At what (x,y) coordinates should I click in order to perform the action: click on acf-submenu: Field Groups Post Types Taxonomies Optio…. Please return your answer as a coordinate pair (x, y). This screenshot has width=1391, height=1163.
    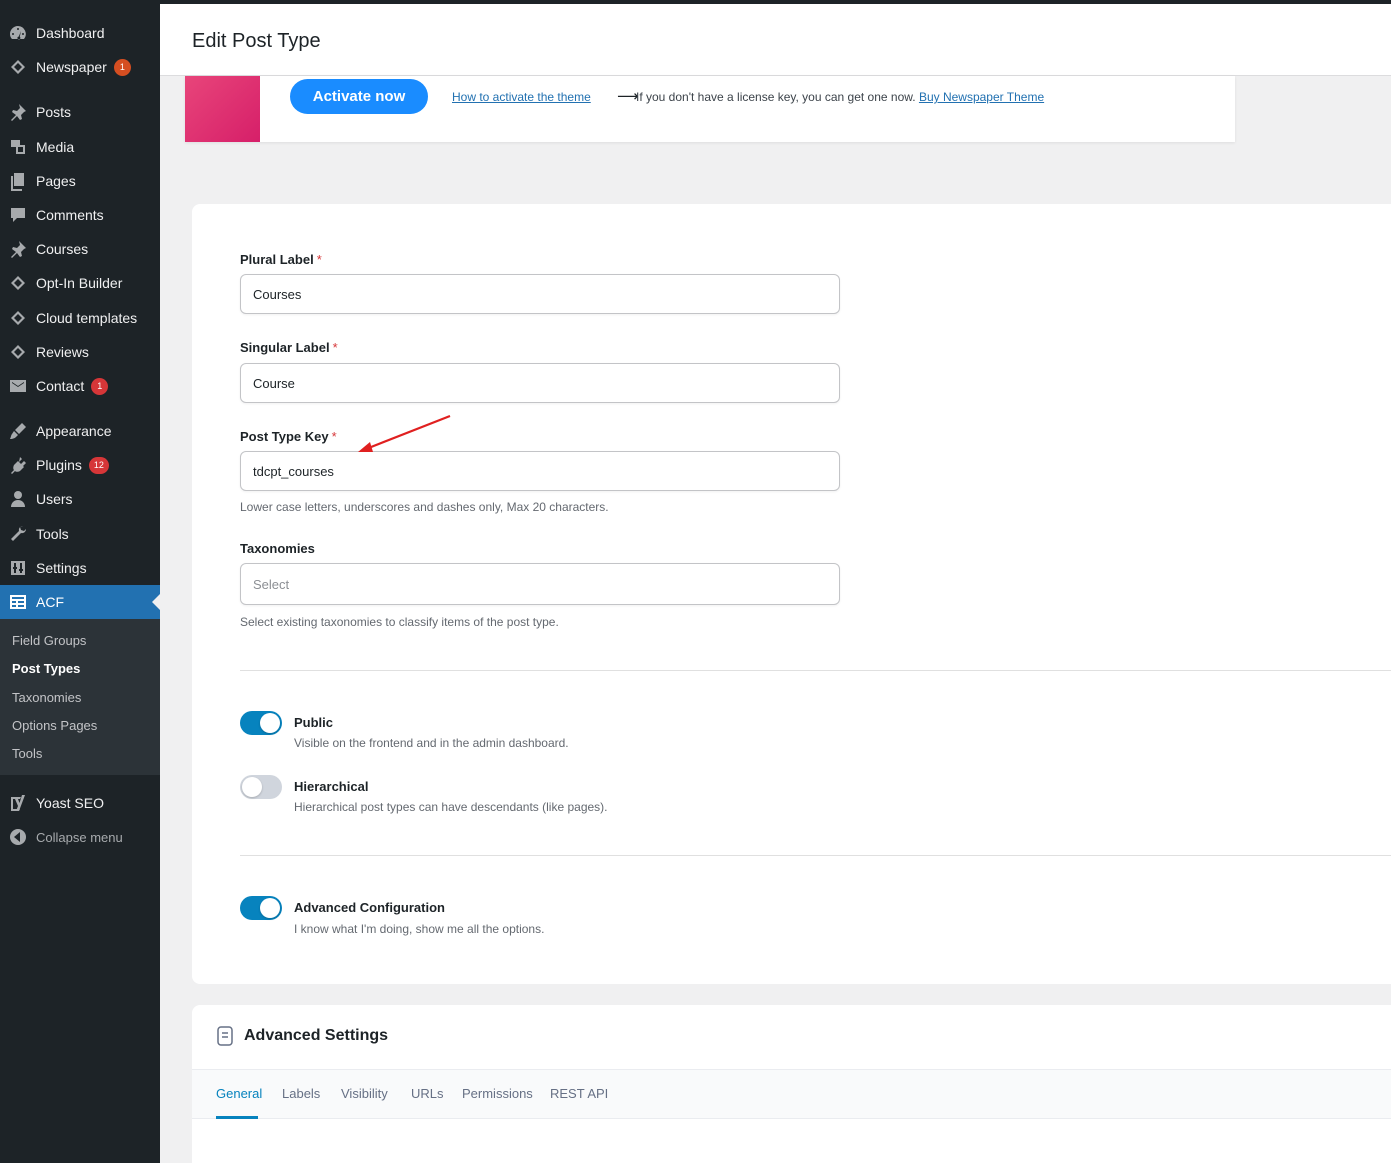
    Looking at the image, I should click on (80, 697).